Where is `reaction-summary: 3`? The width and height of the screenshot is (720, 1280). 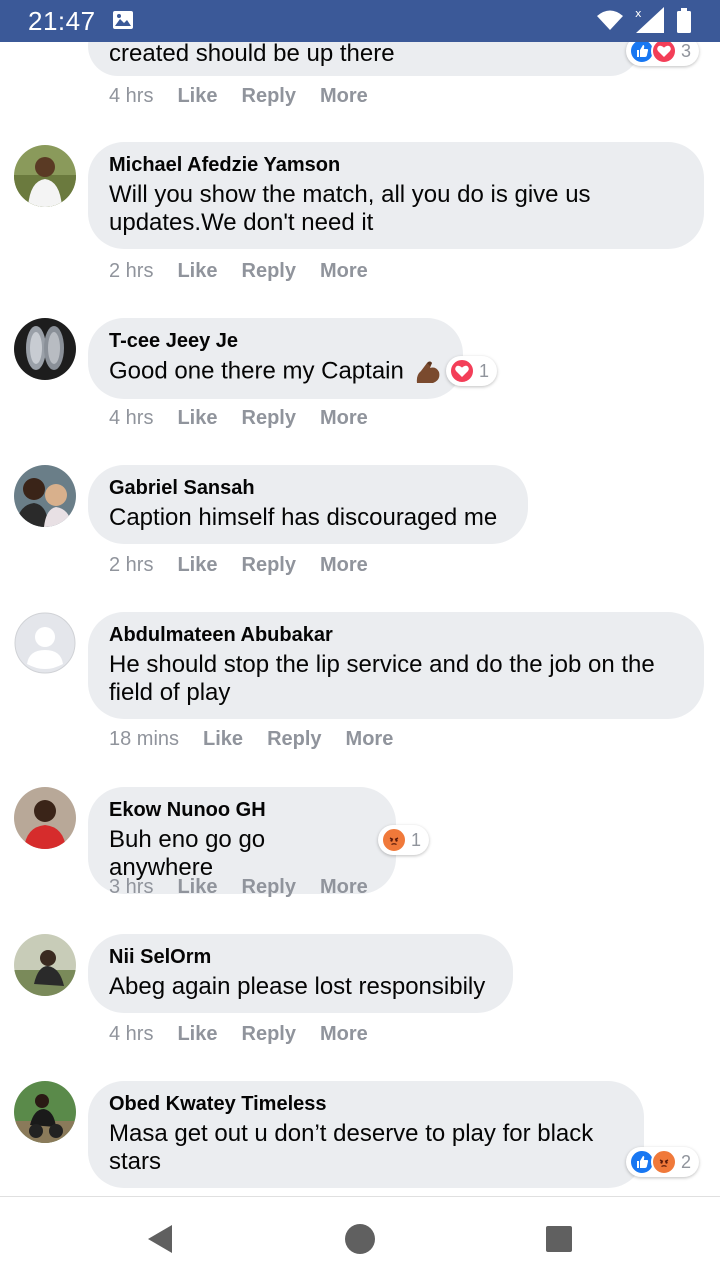
reaction-summary: 3 is located at coordinates (663, 54).